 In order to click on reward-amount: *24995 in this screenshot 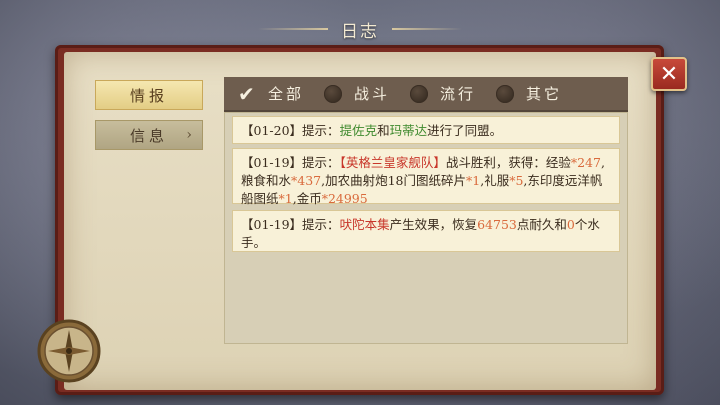, I will do `click(344, 198)`.